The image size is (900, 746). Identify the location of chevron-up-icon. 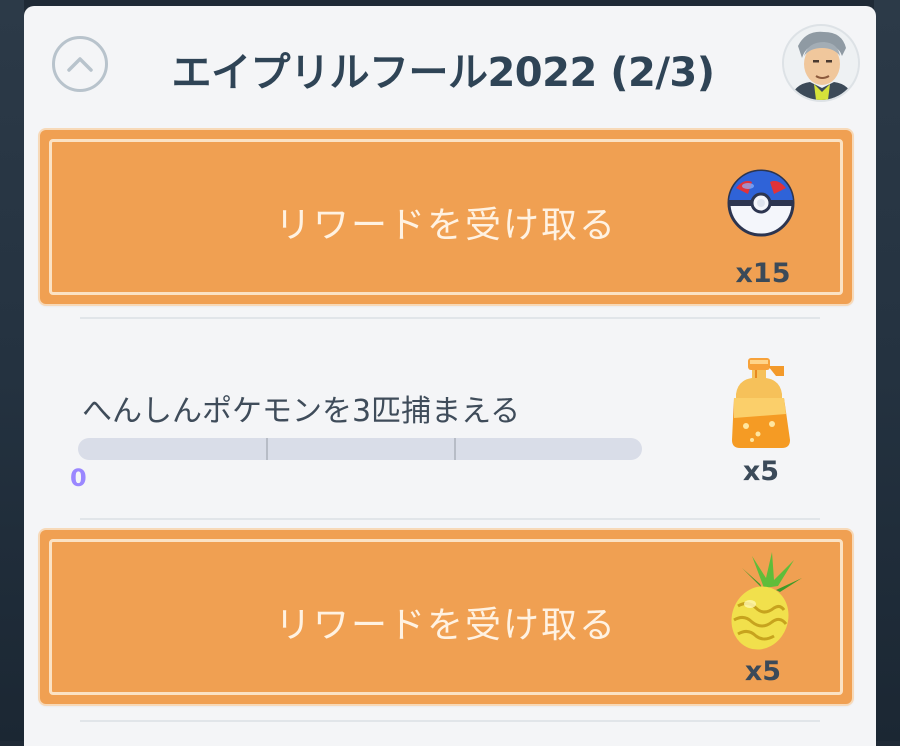
(80, 64).